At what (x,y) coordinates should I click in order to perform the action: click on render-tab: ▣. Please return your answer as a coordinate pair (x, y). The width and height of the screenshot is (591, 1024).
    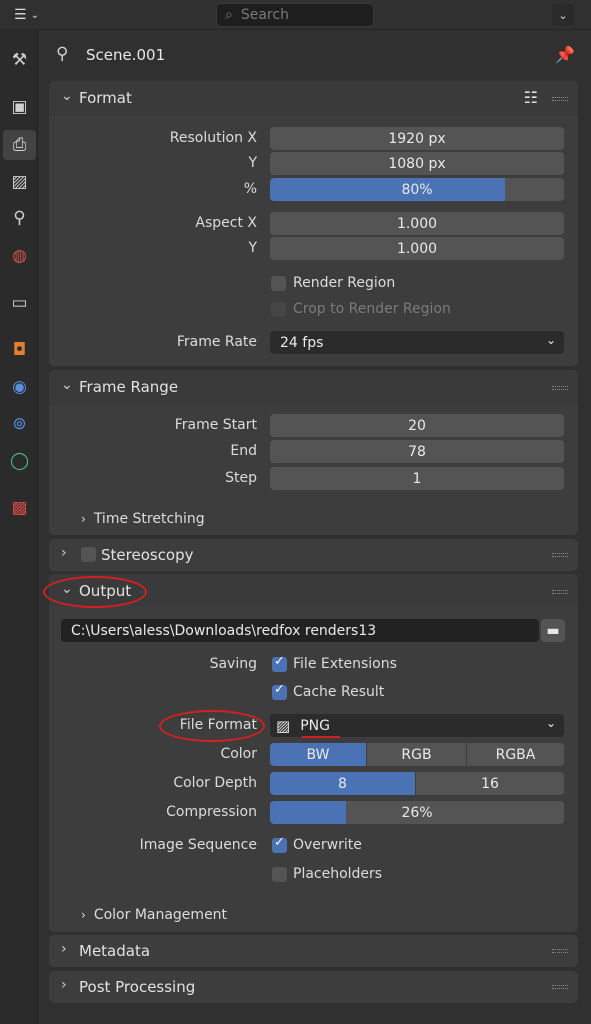
    Looking at the image, I should click on (19, 107).